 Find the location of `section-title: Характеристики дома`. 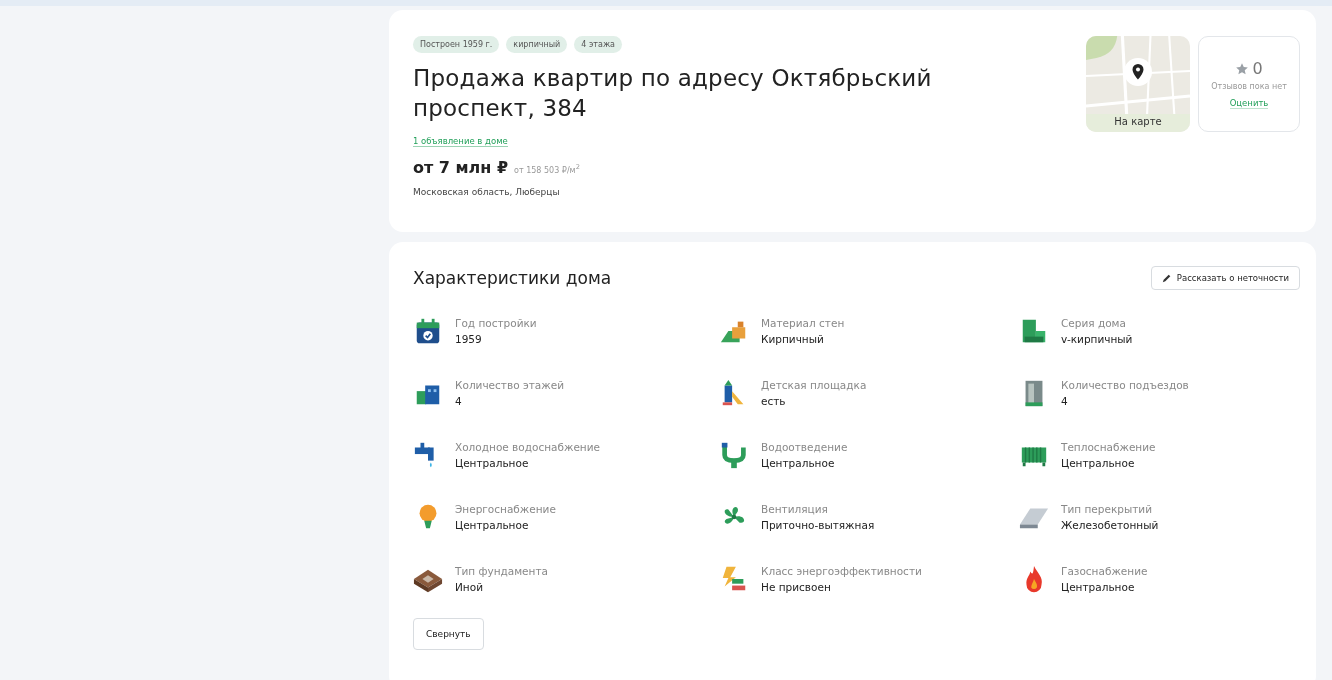

section-title: Характеристики дома is located at coordinates (512, 278).